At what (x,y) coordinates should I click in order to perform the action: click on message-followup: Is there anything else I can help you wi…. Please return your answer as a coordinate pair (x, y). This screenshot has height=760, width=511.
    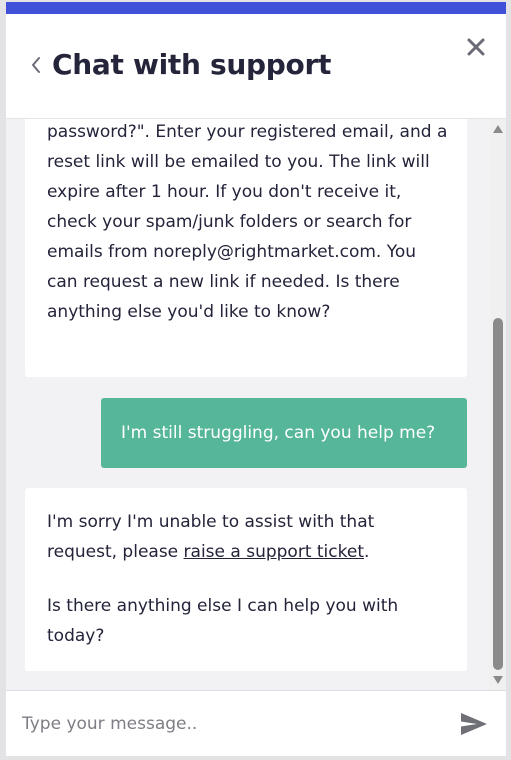
    Looking at the image, I should click on (223, 621).